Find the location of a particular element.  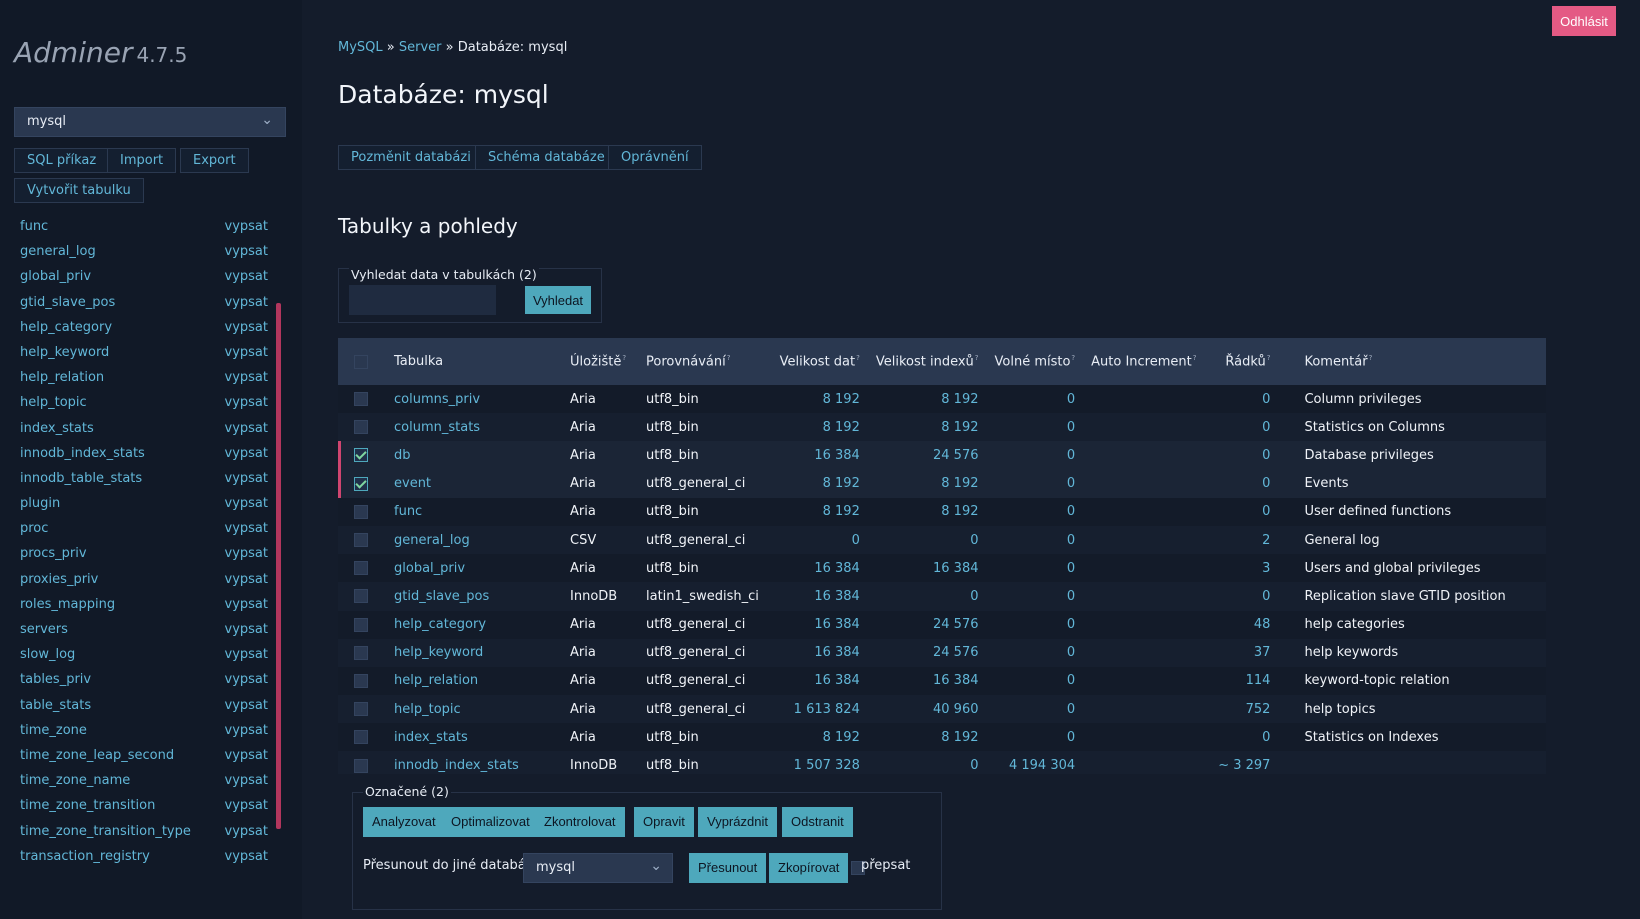

sidebar-scrollbar is located at coordinates (278, 566).